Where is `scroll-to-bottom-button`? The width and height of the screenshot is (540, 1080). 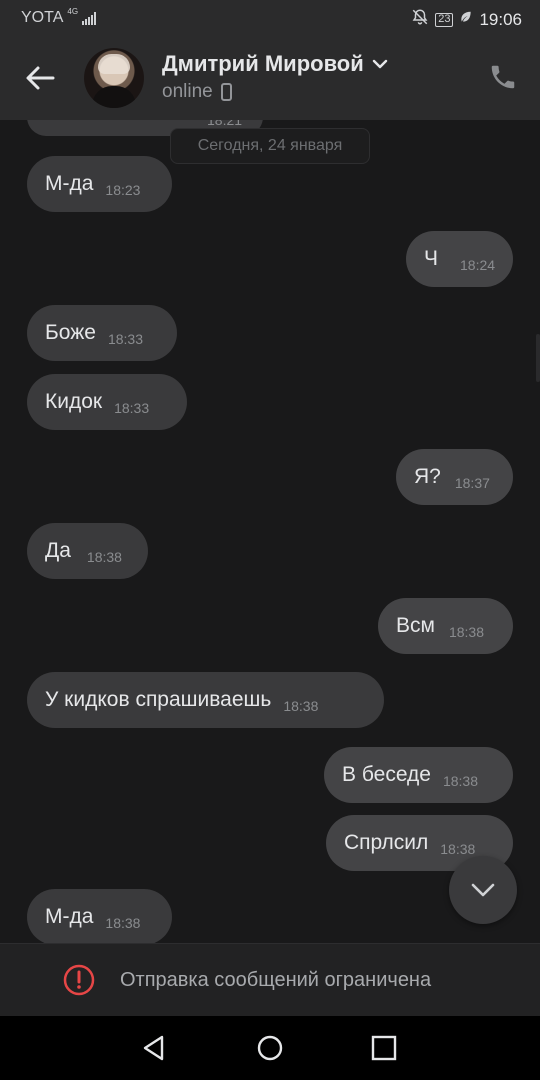
scroll-to-bottom-button is located at coordinates (483, 890).